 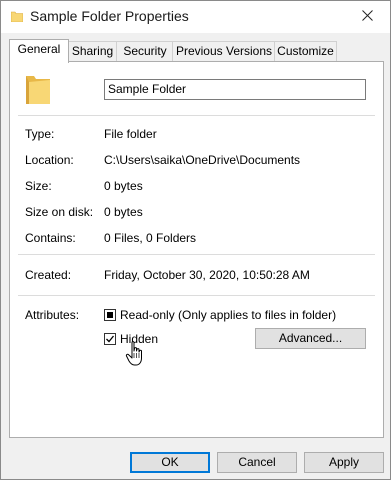 I want to click on apply-button: Apply, so click(x=344, y=462).